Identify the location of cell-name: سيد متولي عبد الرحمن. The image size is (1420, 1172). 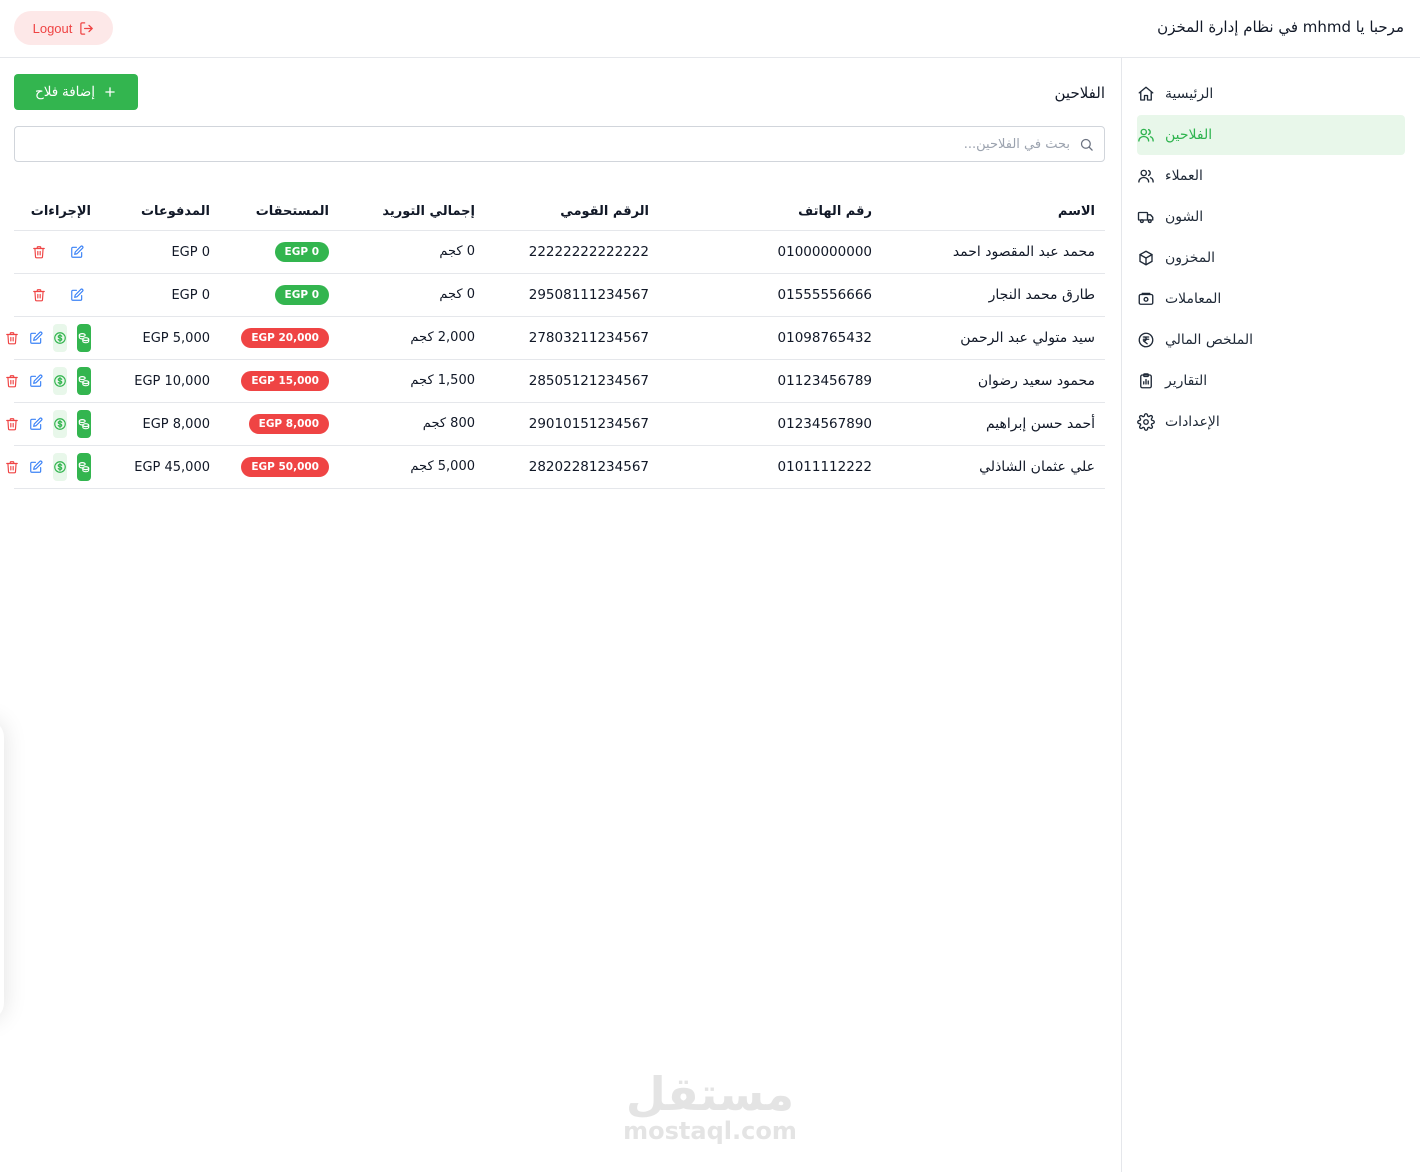
(993, 338).